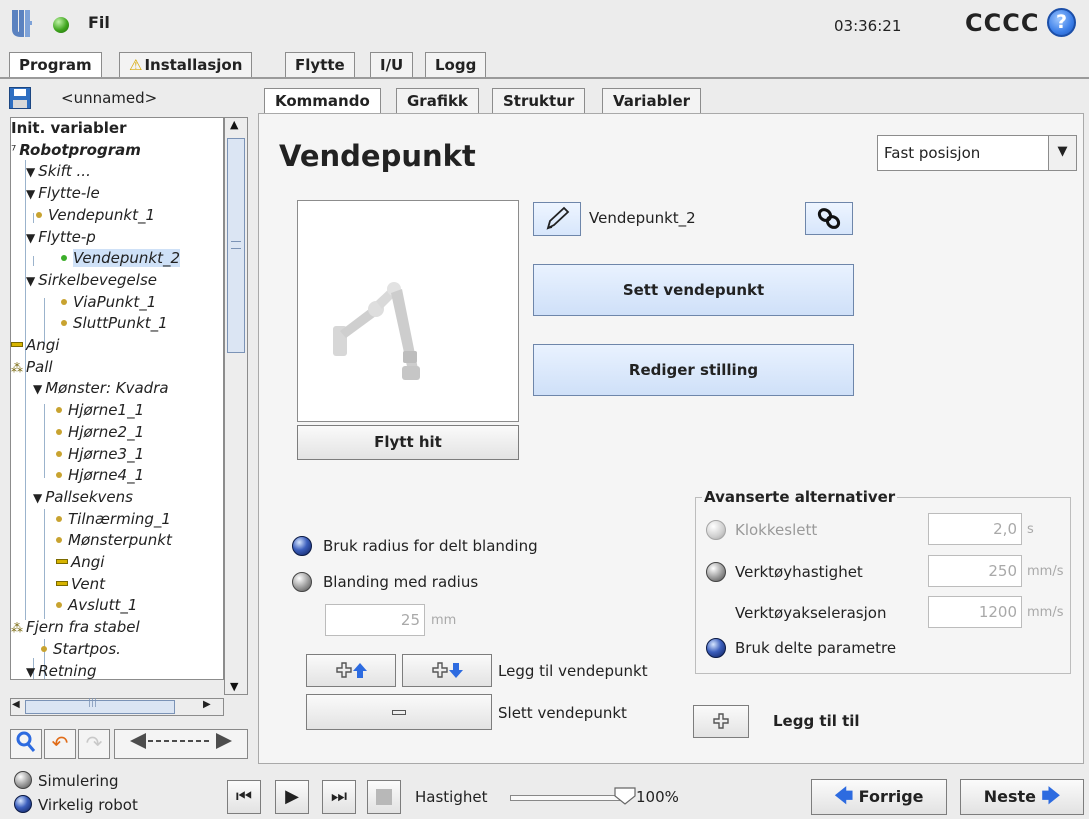 Image resolution: width=1089 pixels, height=819 pixels. What do you see at coordinates (1022, 797) in the screenshot?
I see `next-button: Neste 🡆` at bounding box center [1022, 797].